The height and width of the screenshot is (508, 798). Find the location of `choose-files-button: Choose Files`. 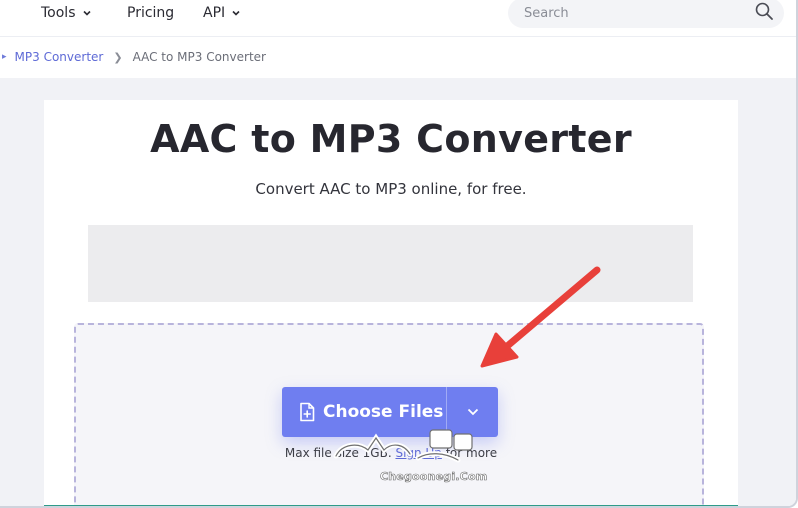

choose-files-button: Choose Files is located at coordinates (364, 412).